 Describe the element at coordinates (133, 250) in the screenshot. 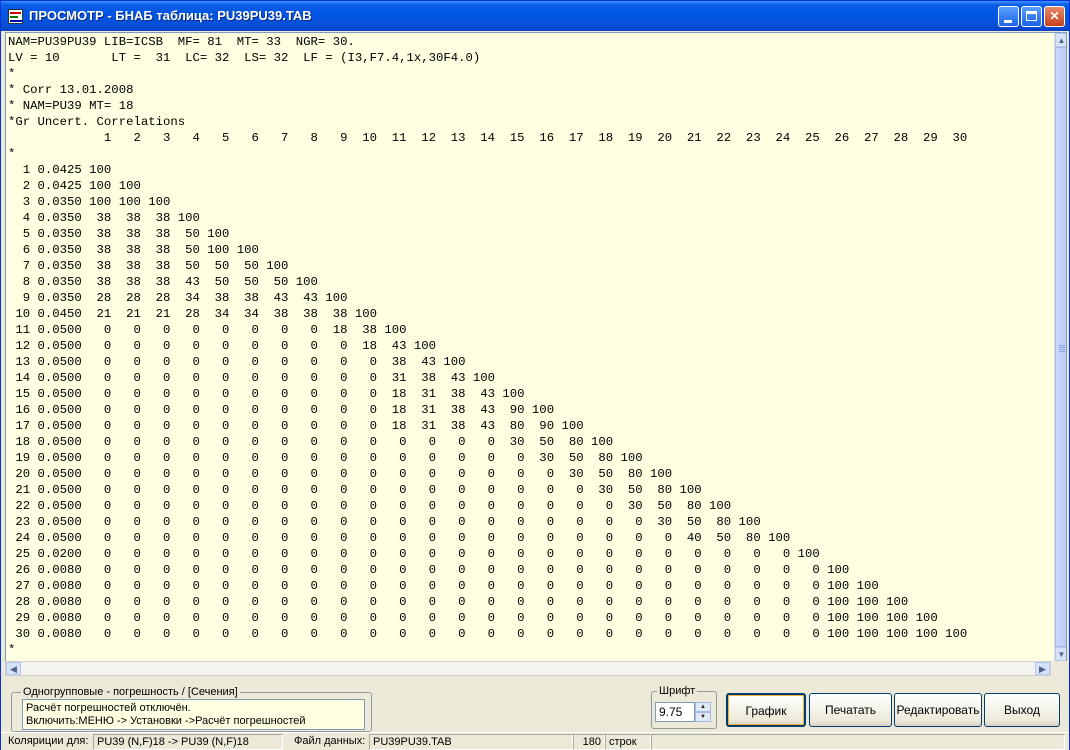

I see `text-line: 6 0.0350 38 38 38 50 100 100` at that location.